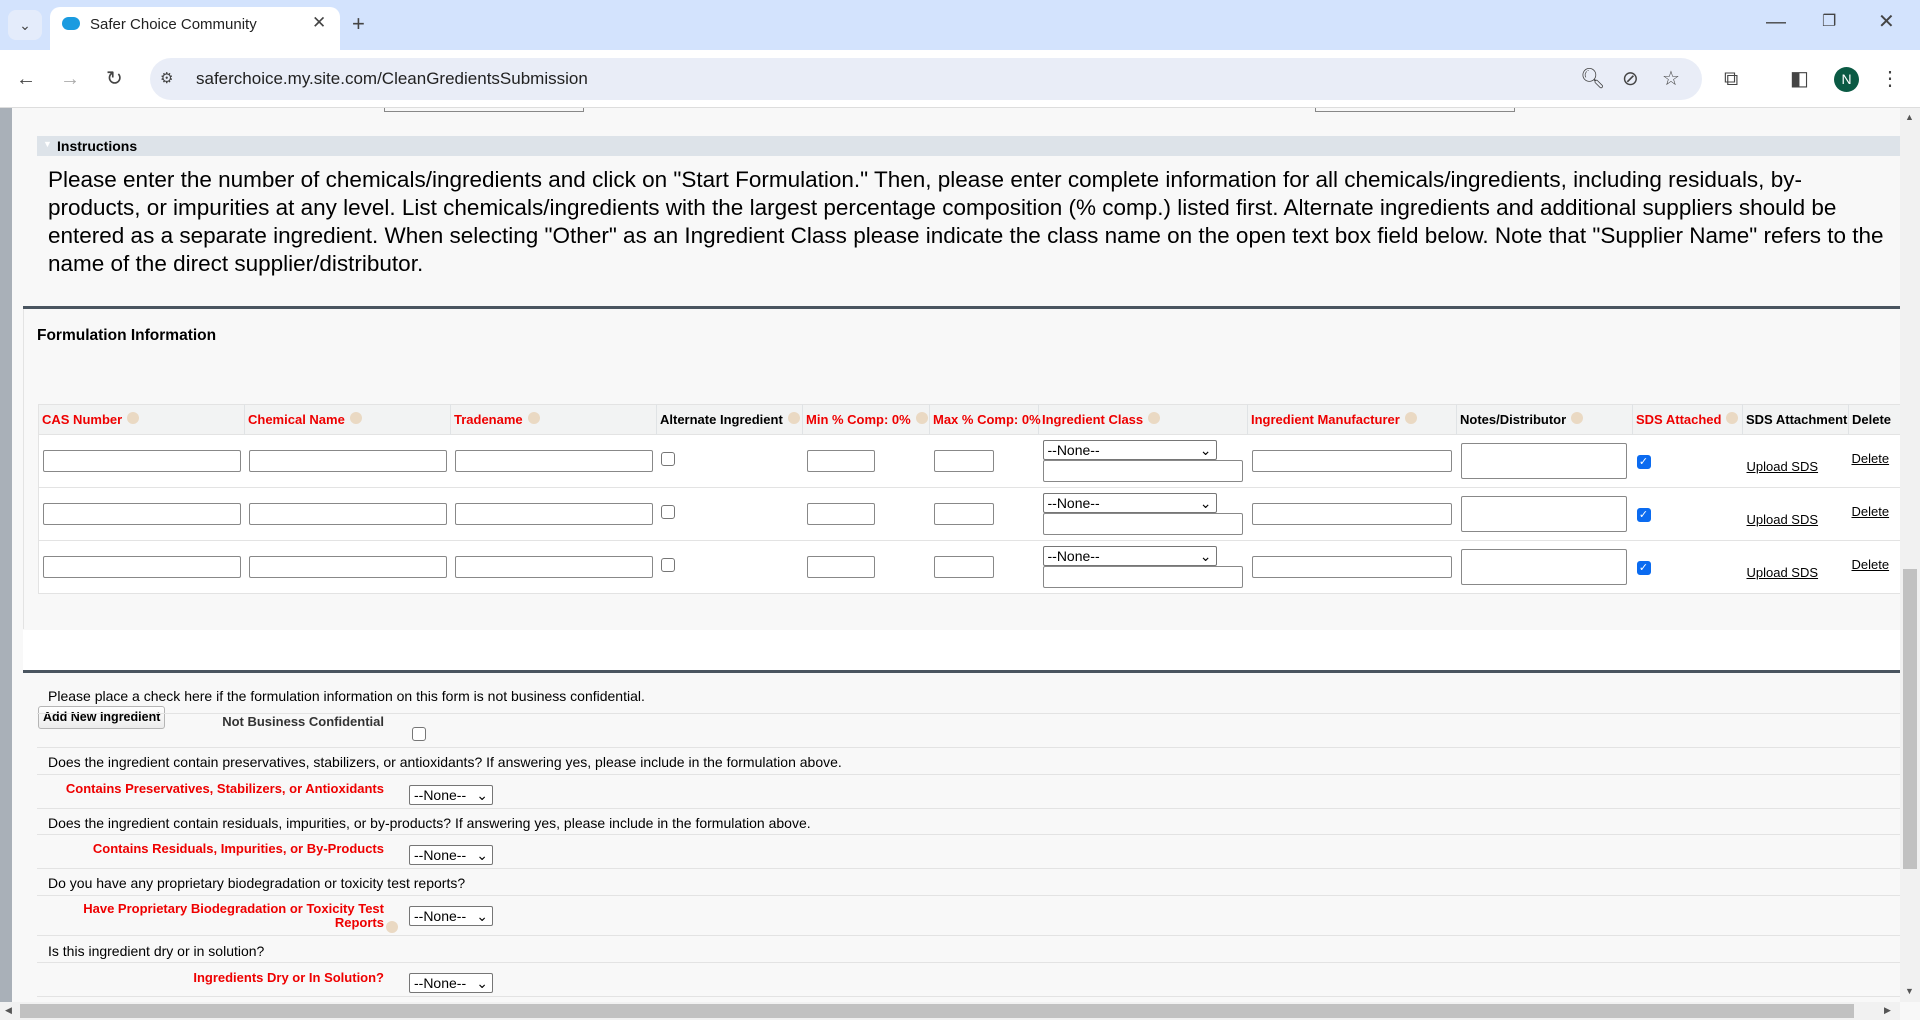 The image size is (1920, 1020). I want to click on field-above, so click(484, 110).